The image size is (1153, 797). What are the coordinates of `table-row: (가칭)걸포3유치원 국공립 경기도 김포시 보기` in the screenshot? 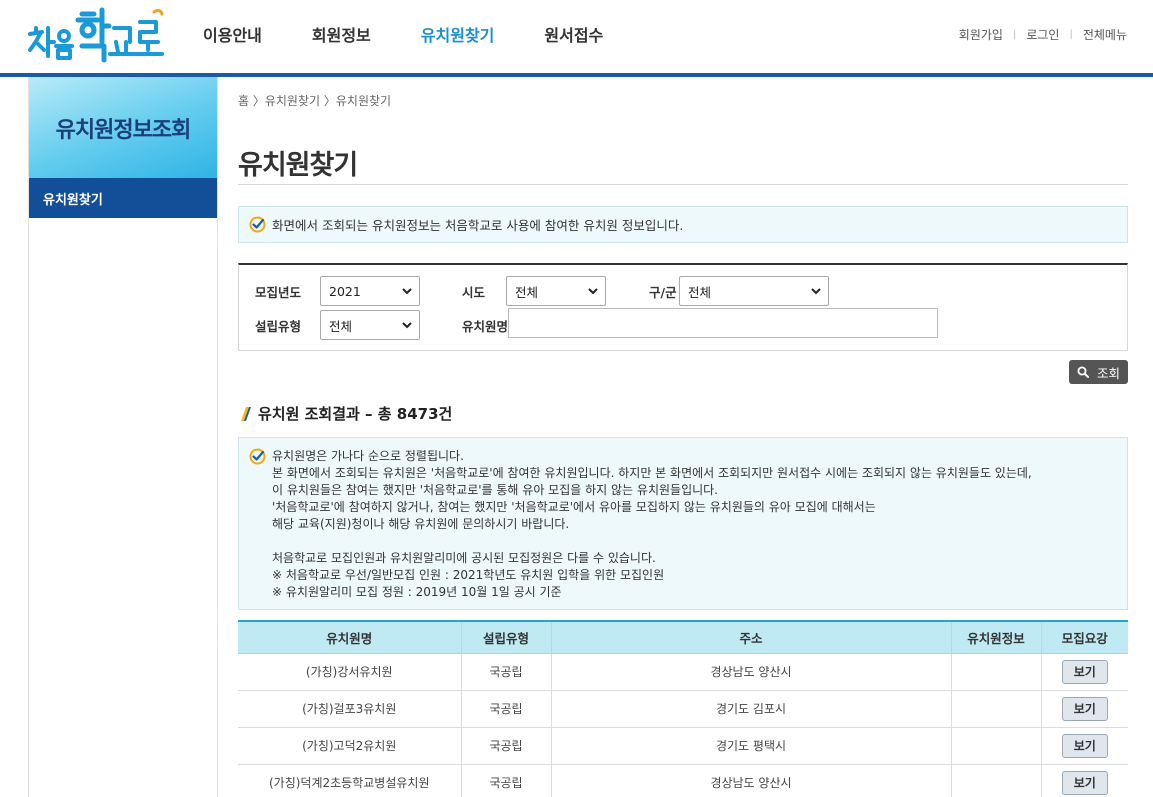 It's located at (683, 709).